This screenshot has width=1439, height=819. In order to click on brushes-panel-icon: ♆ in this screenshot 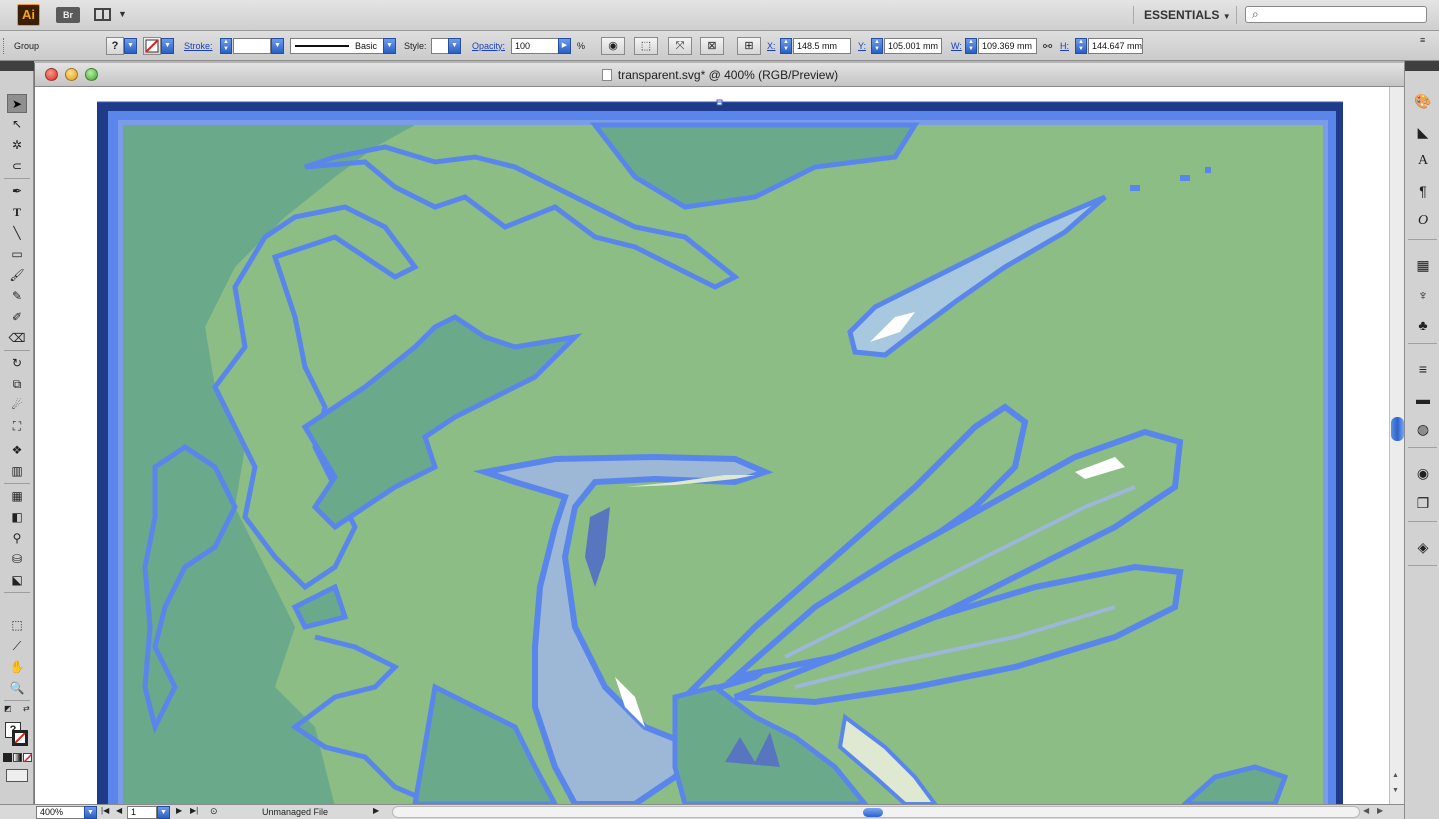, I will do `click(1423, 295)`.